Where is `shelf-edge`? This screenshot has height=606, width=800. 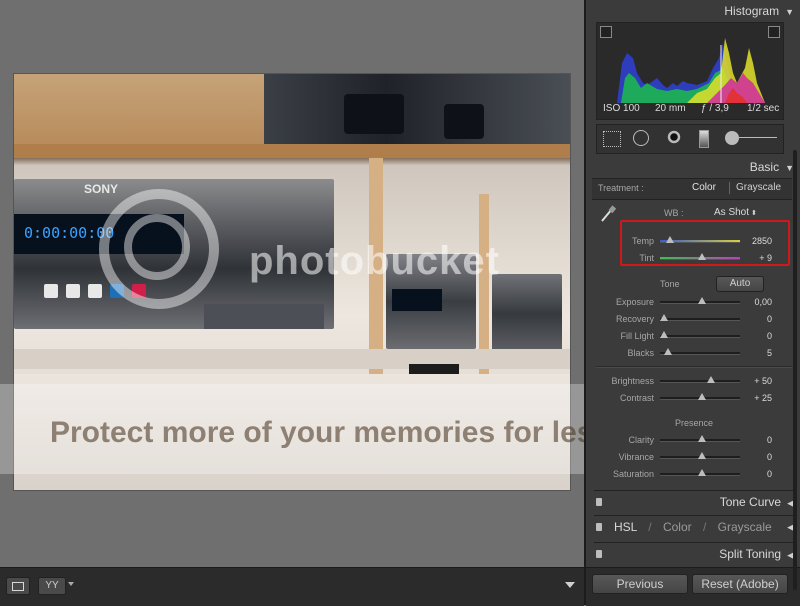 shelf-edge is located at coordinates (292, 151).